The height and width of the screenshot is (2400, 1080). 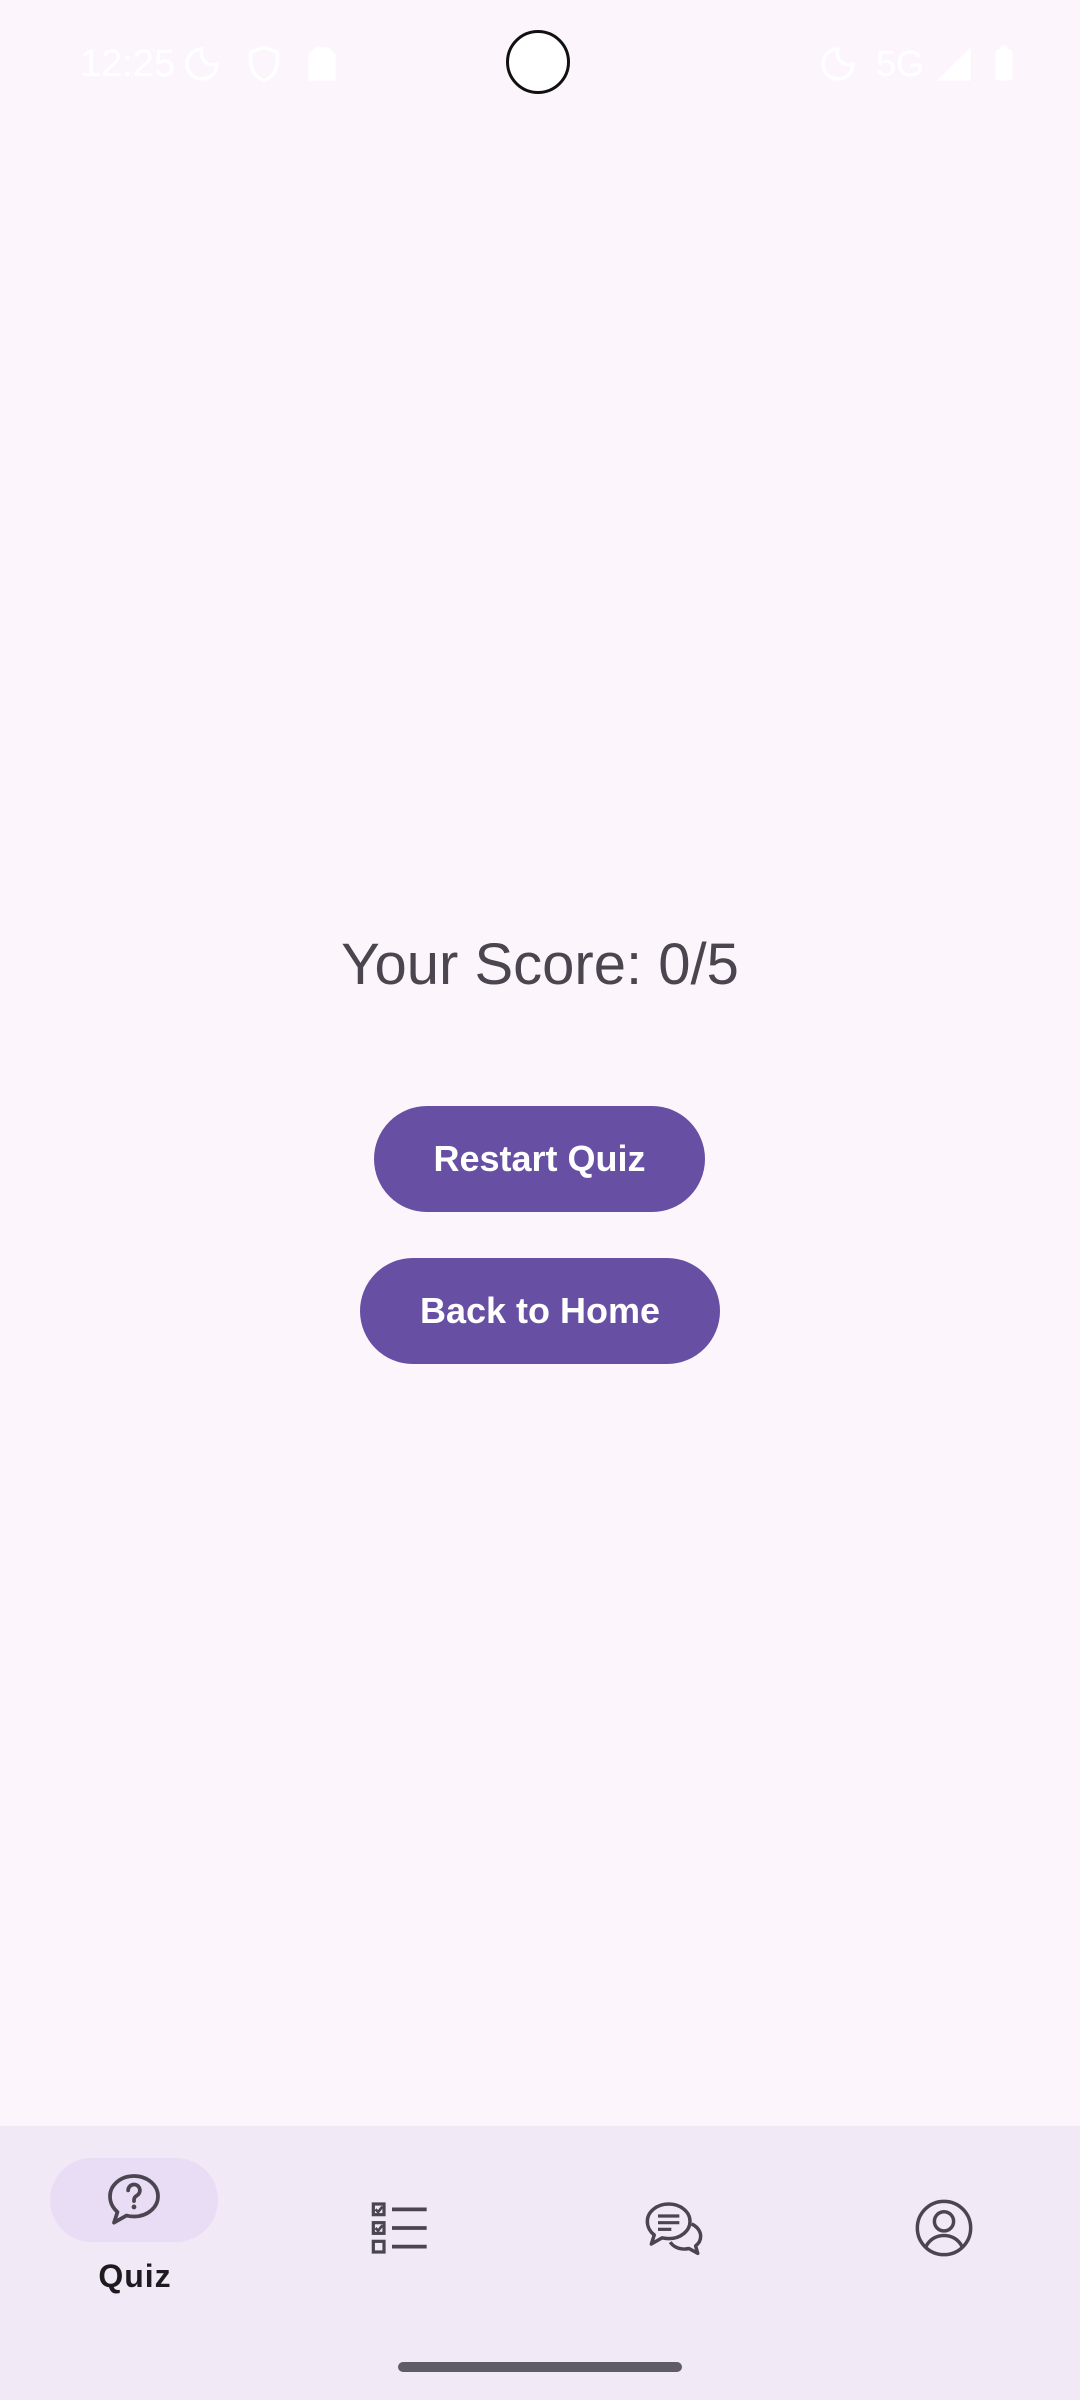 I want to click on camera-cutout, so click(x=538, y=62).